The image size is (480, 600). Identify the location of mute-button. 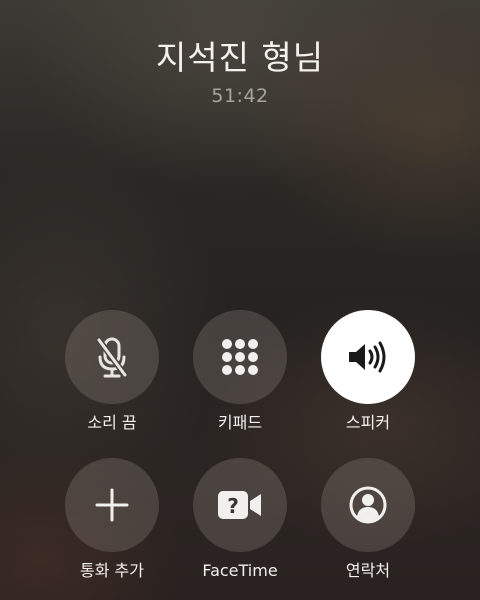
(112, 357).